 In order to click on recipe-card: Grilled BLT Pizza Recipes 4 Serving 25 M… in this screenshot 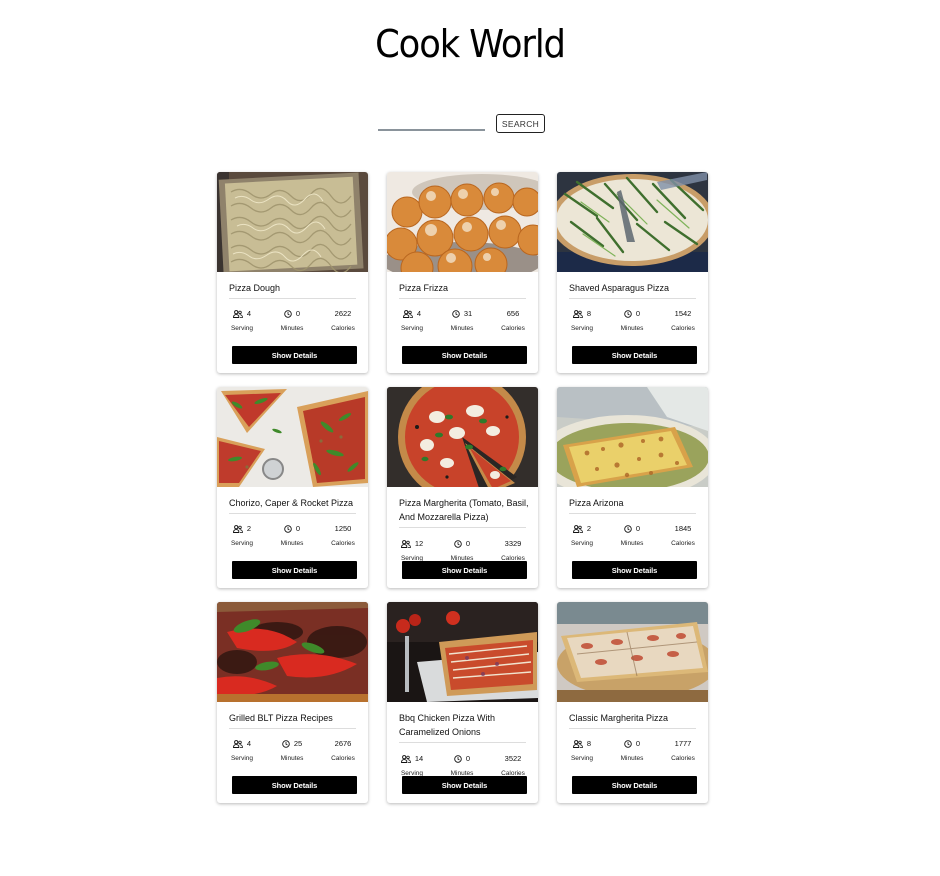, I will do `click(292, 702)`.